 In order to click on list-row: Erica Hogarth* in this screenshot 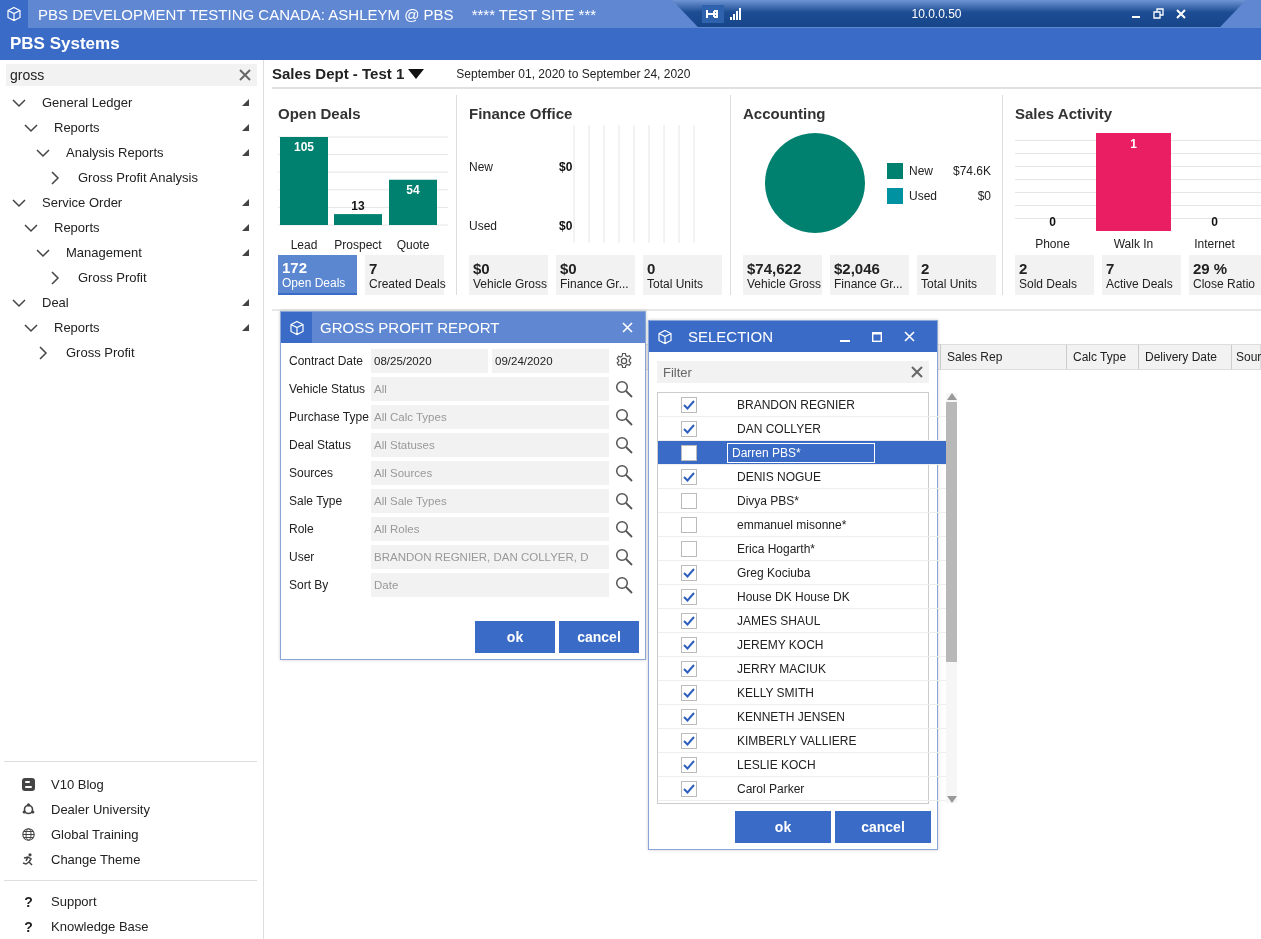, I will do `click(802, 549)`.